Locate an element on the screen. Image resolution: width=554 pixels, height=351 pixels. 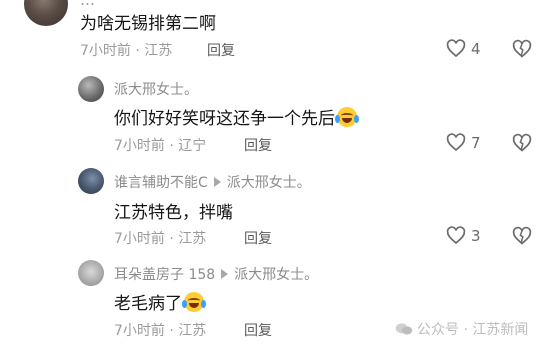
like-count: 3 is located at coordinates (476, 235).